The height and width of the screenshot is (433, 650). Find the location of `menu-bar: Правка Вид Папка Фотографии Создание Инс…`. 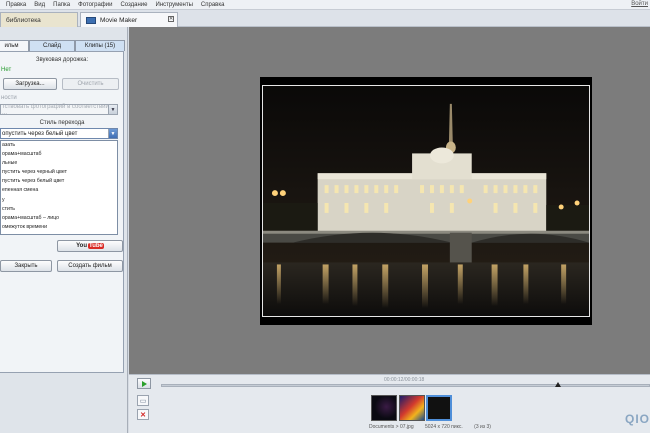

menu-bar: Правка Вид Папка Фотографии Создание Инс… is located at coordinates (325, 5).